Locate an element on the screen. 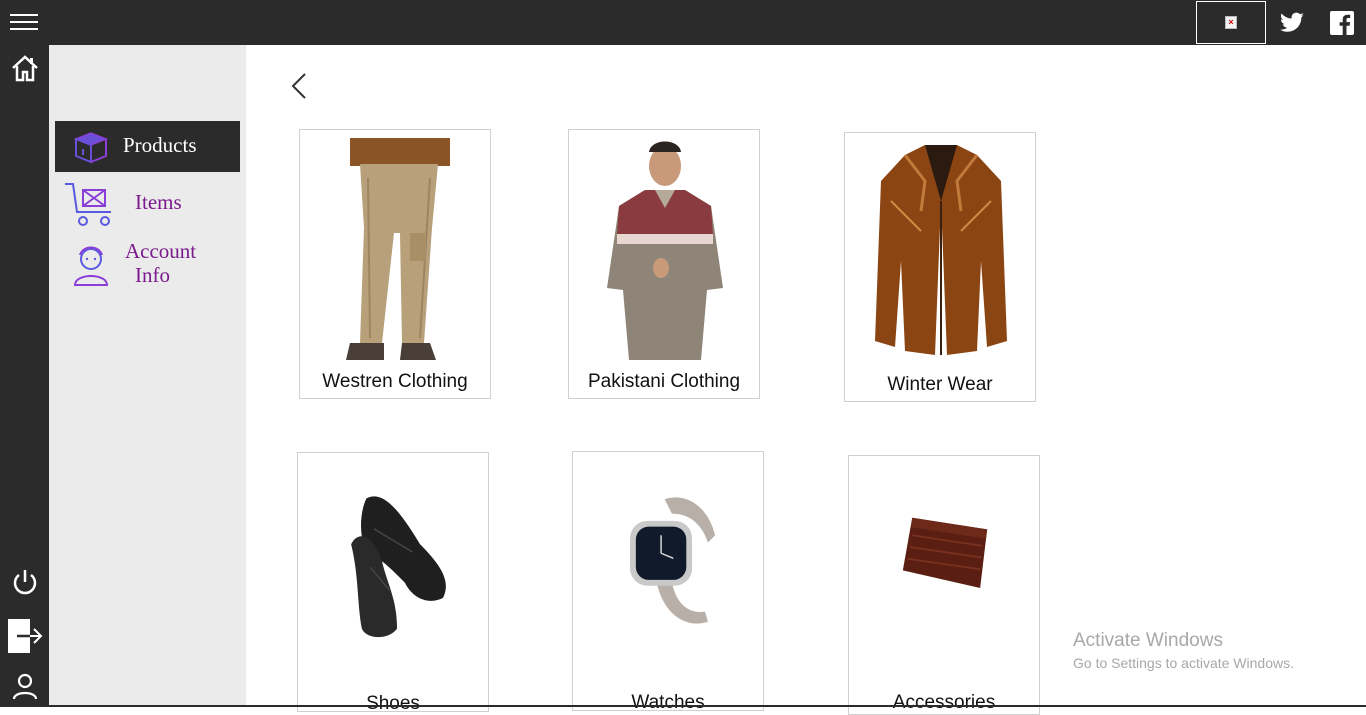  left-rail is located at coordinates (24, 376).